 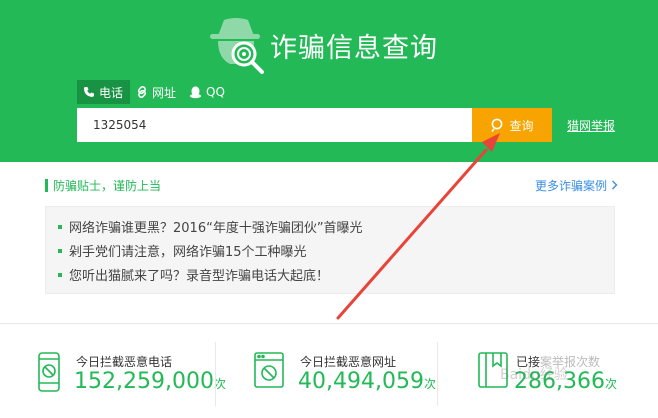 What do you see at coordinates (124, 362) in the screenshot?
I see `stat-label: 今日拦截恶意电话` at bounding box center [124, 362].